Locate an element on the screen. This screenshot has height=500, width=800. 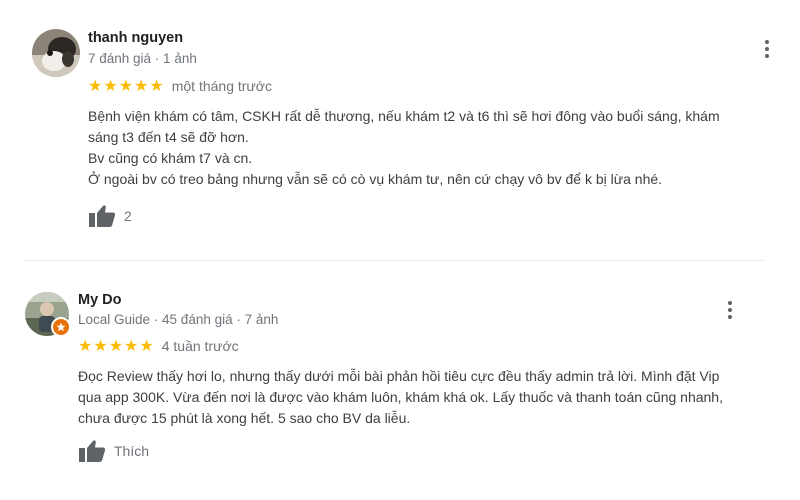
local-guide-star-icon is located at coordinates (61, 327).